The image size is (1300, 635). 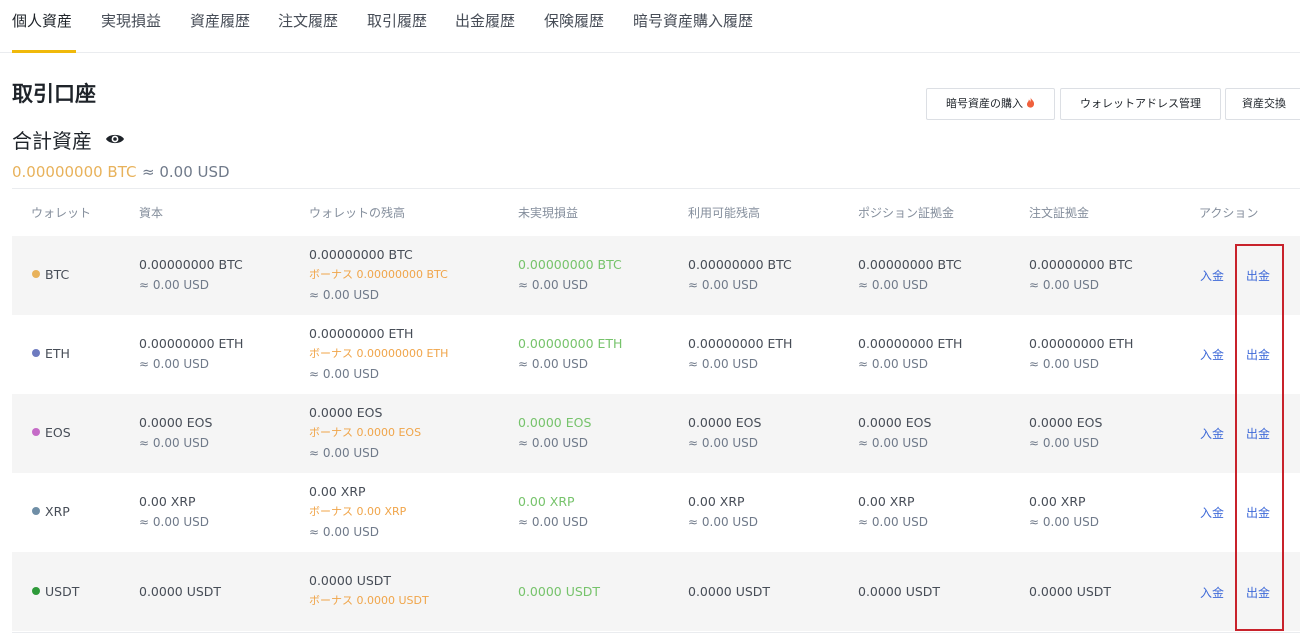 What do you see at coordinates (379, 353) in the screenshot?
I see `bonus-value: ボーナス 0.00000000 ETH` at bounding box center [379, 353].